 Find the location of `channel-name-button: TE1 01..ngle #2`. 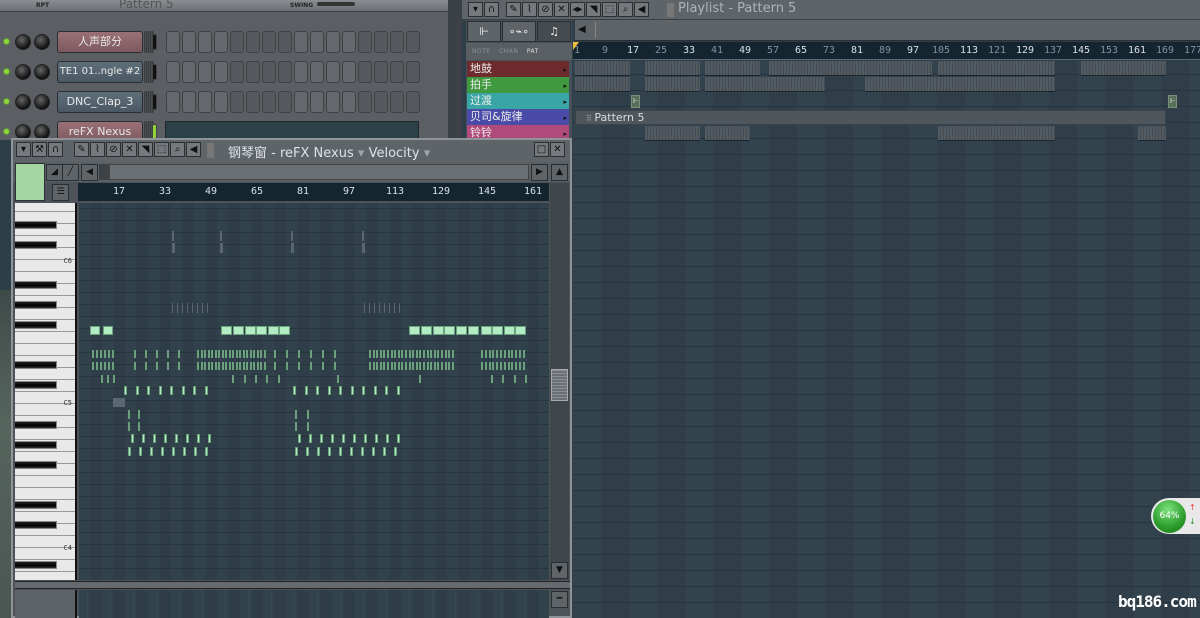

channel-name-button: TE1 01..ngle #2 is located at coordinates (100, 72).